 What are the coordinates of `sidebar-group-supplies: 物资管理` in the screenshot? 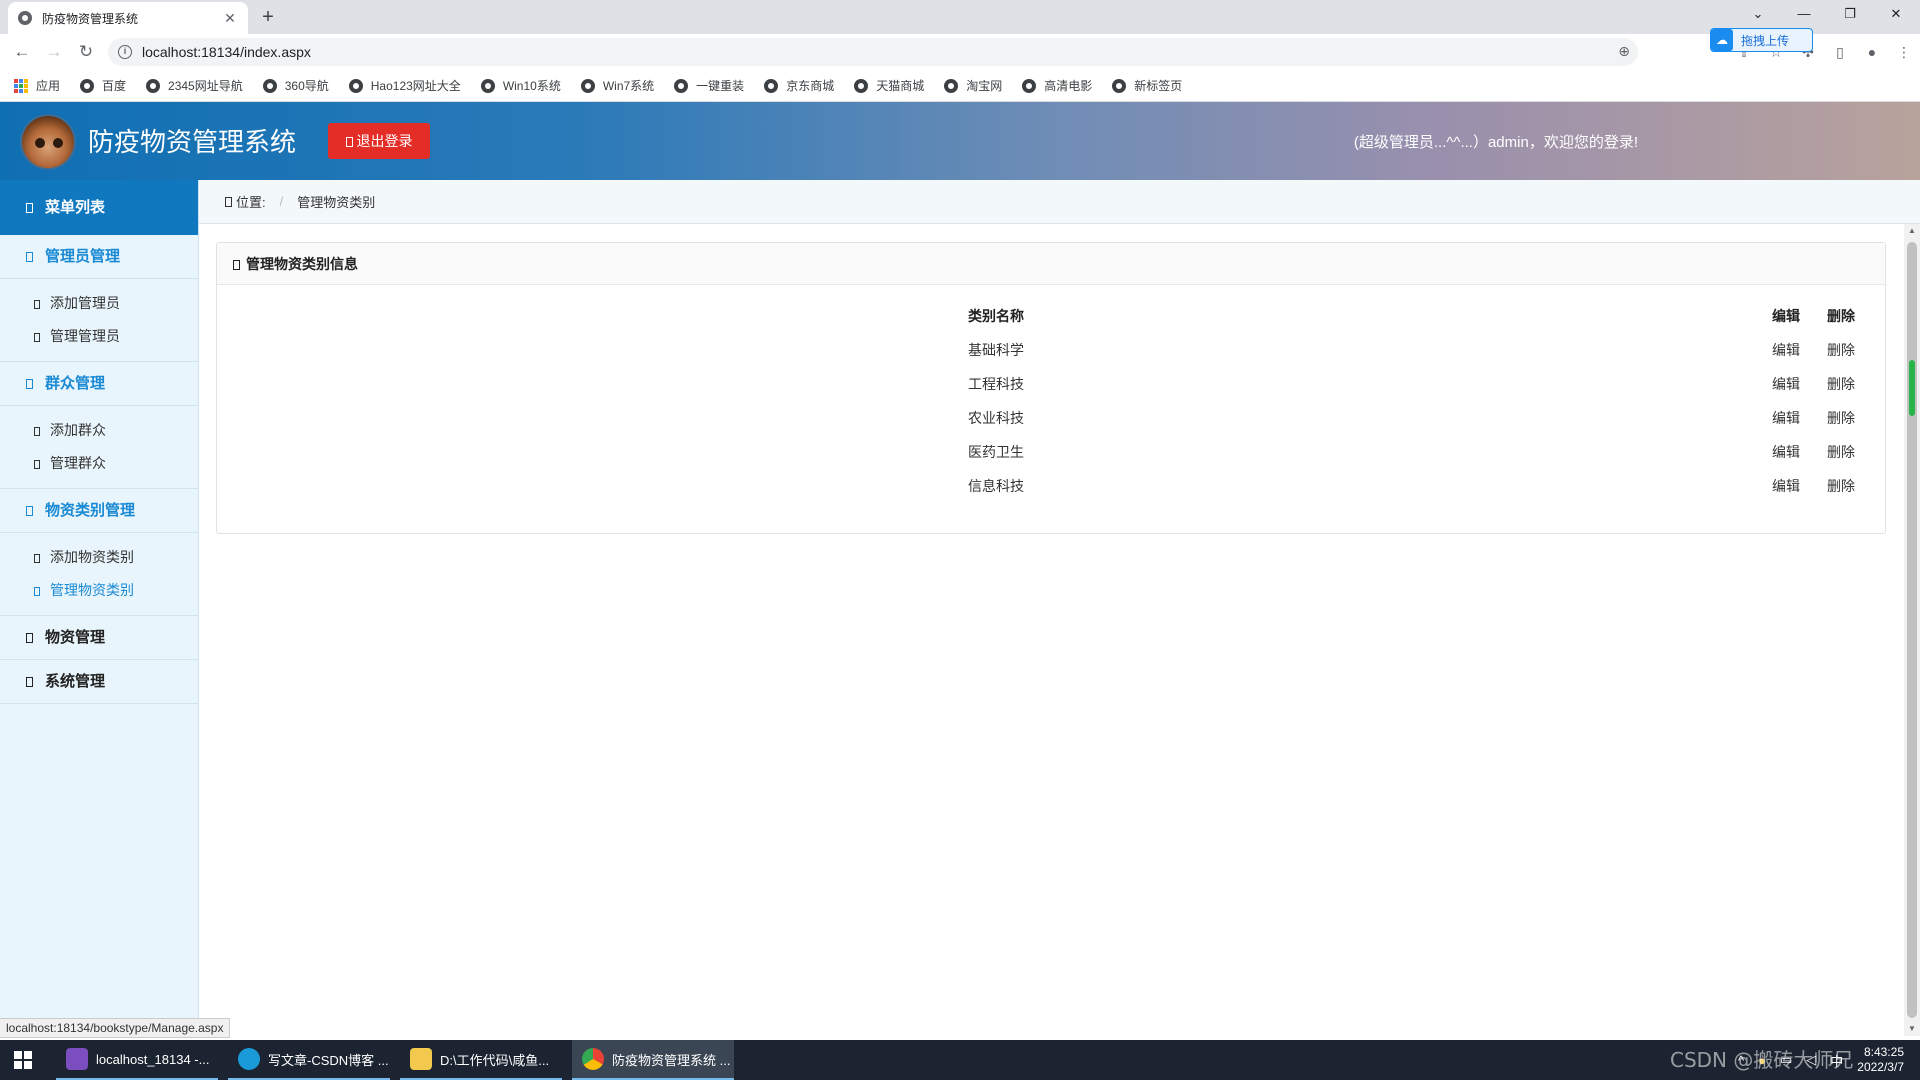 It's located at (99, 638).